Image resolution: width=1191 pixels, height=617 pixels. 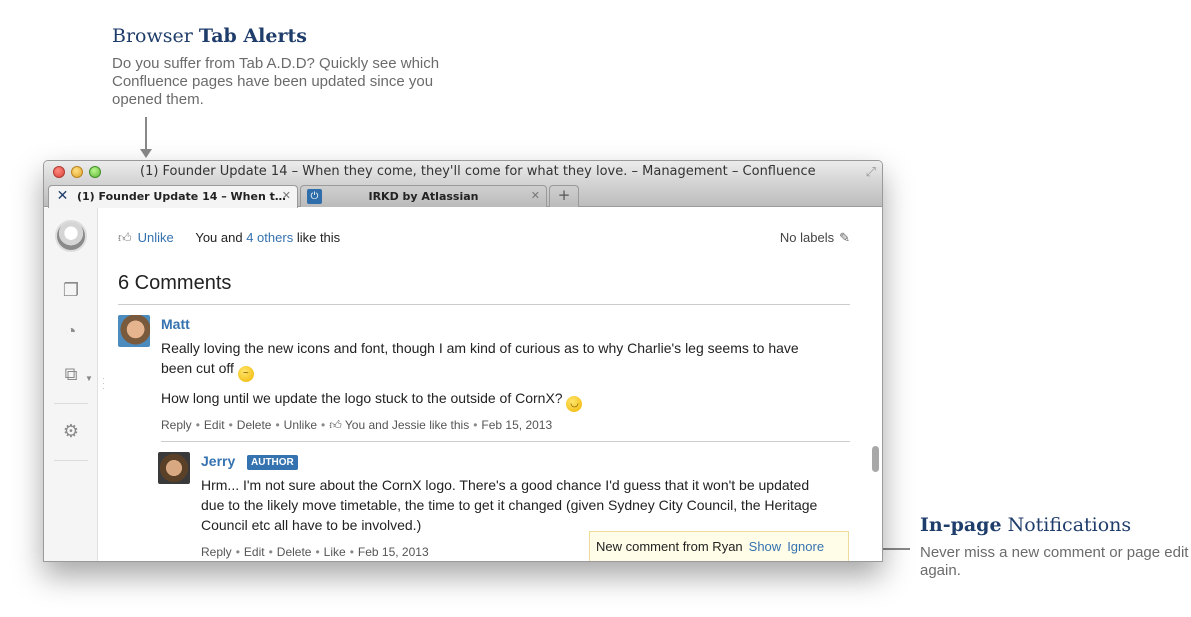 I want to click on thinking-emoji-icon: ~, so click(x=245, y=374).